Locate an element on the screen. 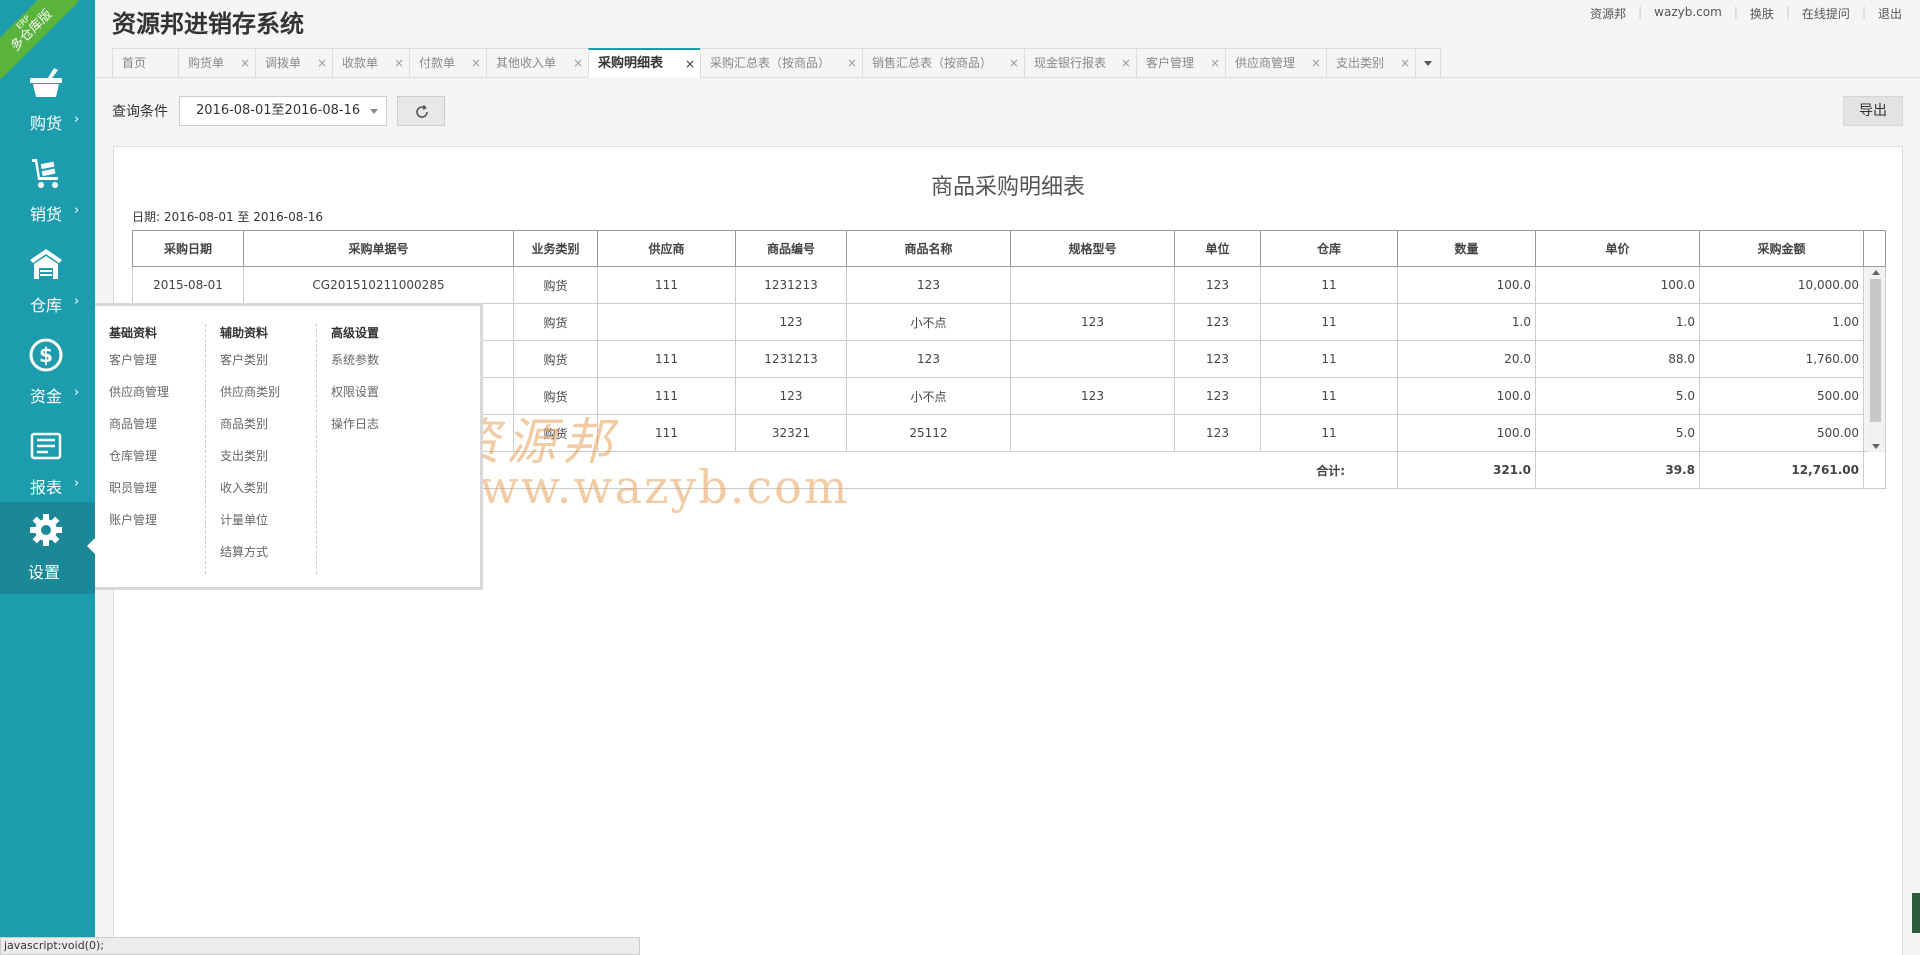 The image size is (1920, 955). top-link-site: wazyb.com is located at coordinates (1688, 13).